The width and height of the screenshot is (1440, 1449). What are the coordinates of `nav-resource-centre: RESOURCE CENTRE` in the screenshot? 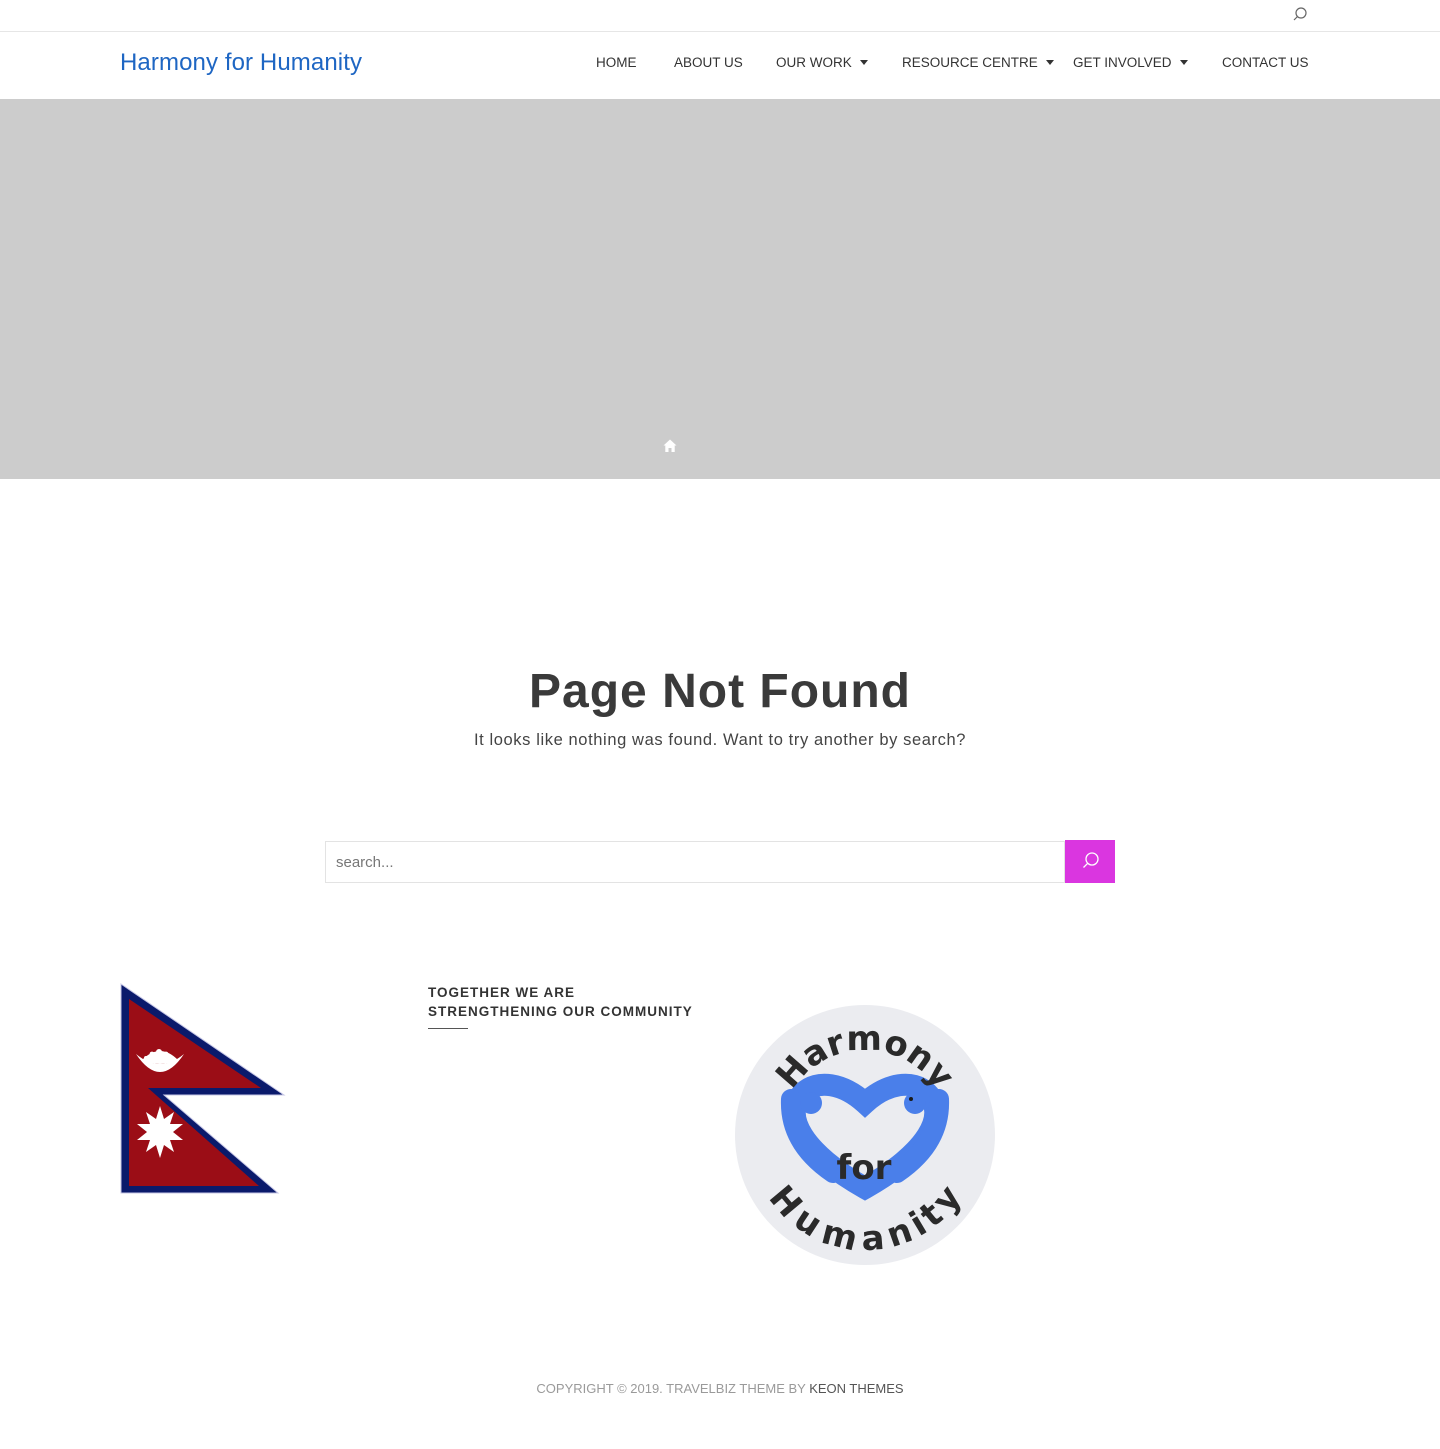 It's located at (978, 62).